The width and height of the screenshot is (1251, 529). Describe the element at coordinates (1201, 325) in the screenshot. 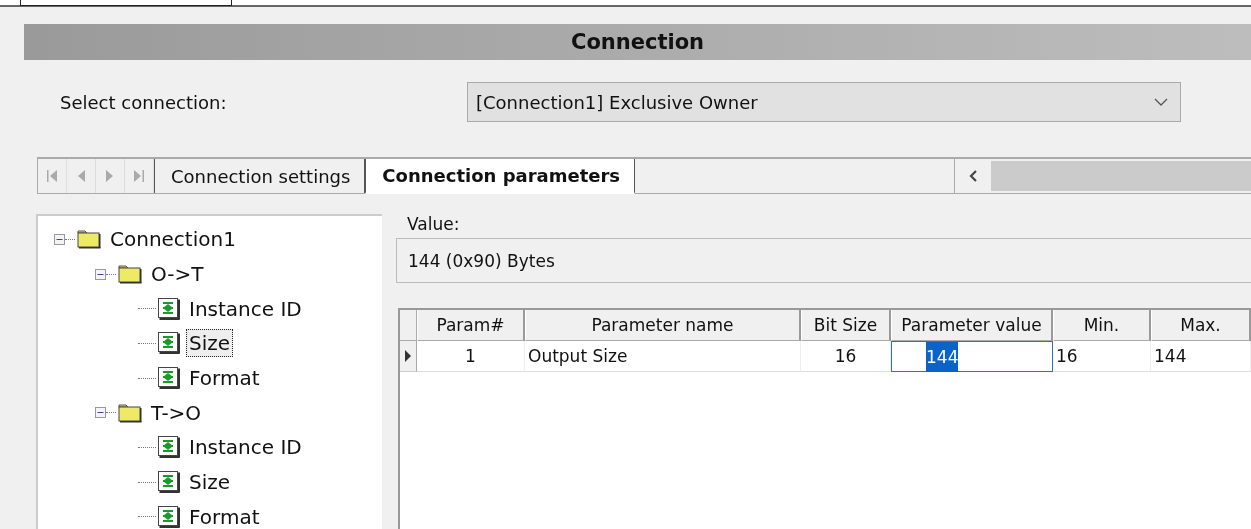

I see `column-header: Max.` at that location.